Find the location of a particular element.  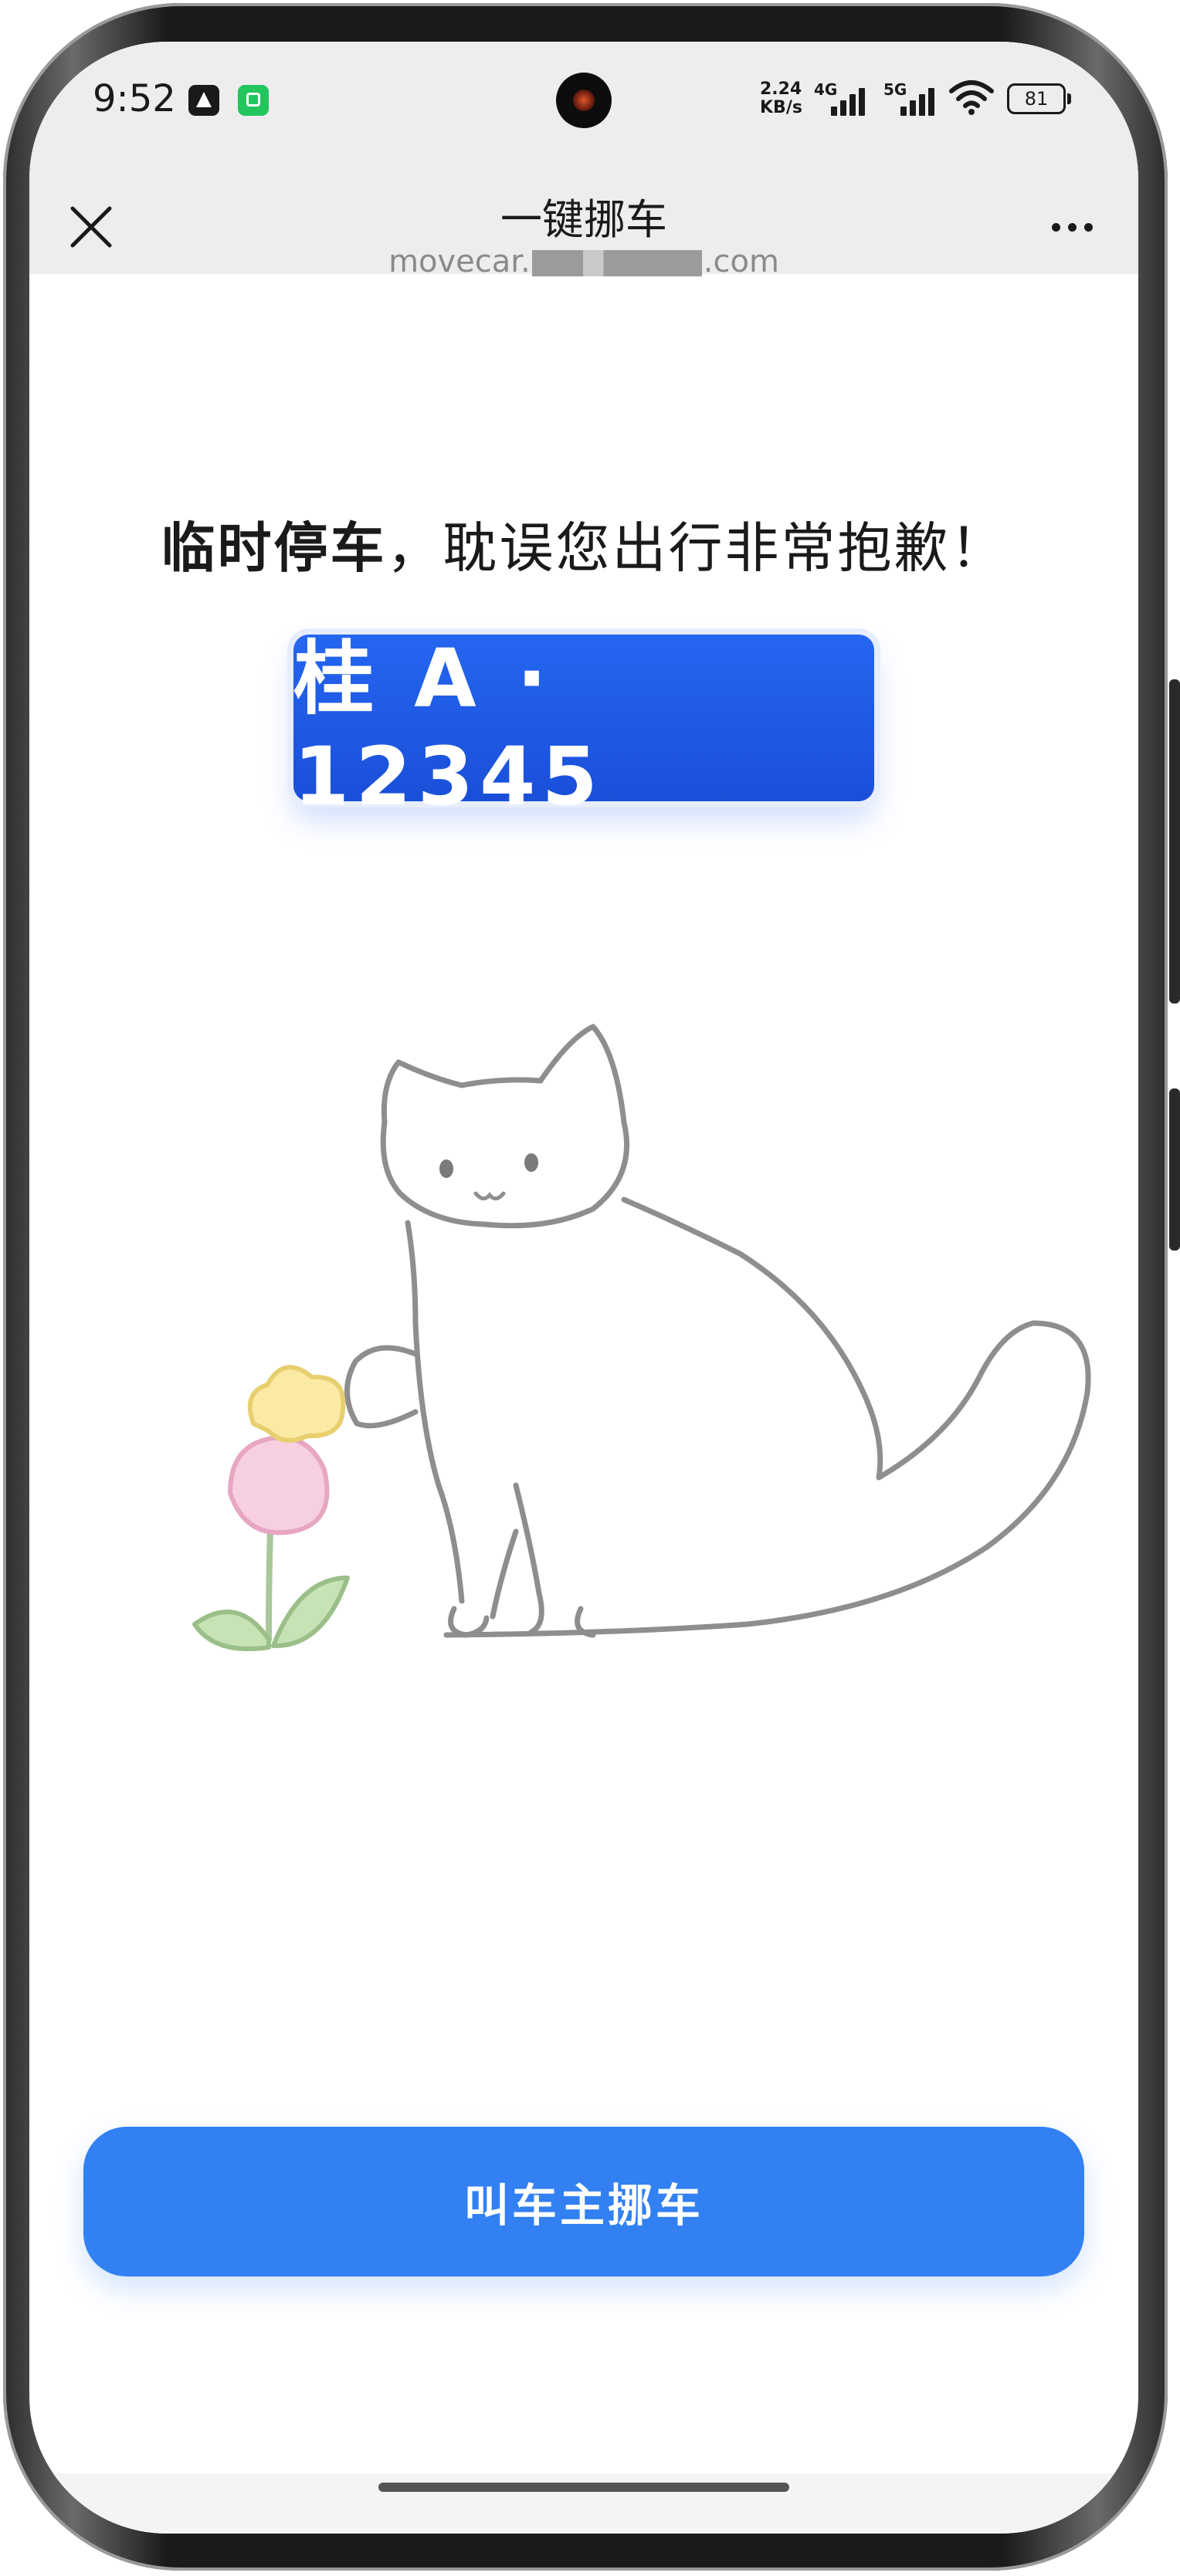

more-button is located at coordinates (1071, 227).